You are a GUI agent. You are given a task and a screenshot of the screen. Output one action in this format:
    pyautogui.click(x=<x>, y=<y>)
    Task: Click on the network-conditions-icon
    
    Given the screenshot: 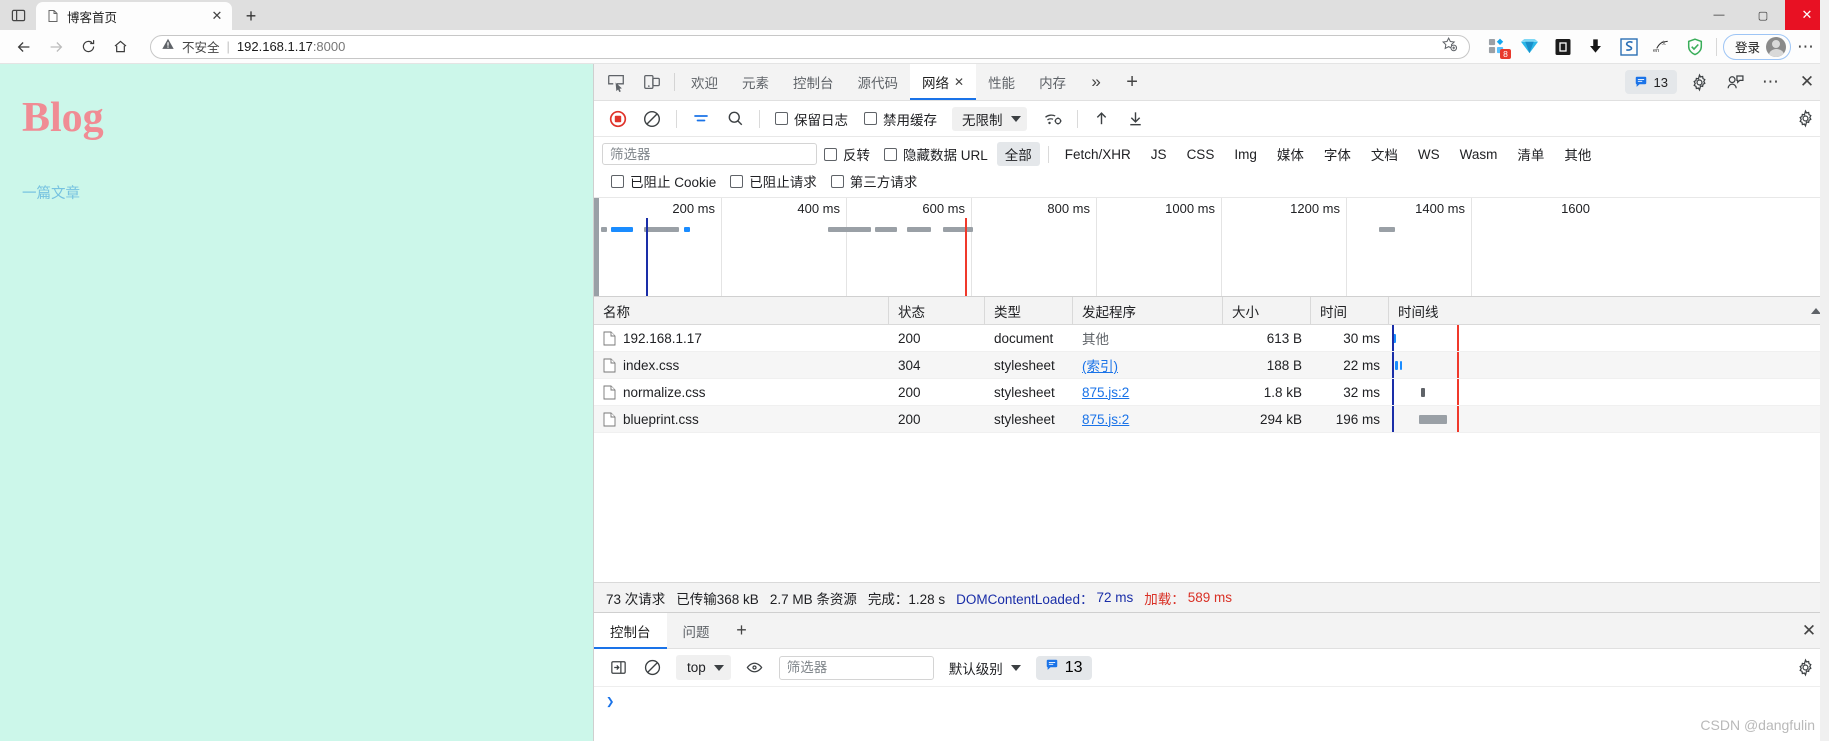 What is the action you would take?
    pyautogui.click(x=1053, y=119)
    